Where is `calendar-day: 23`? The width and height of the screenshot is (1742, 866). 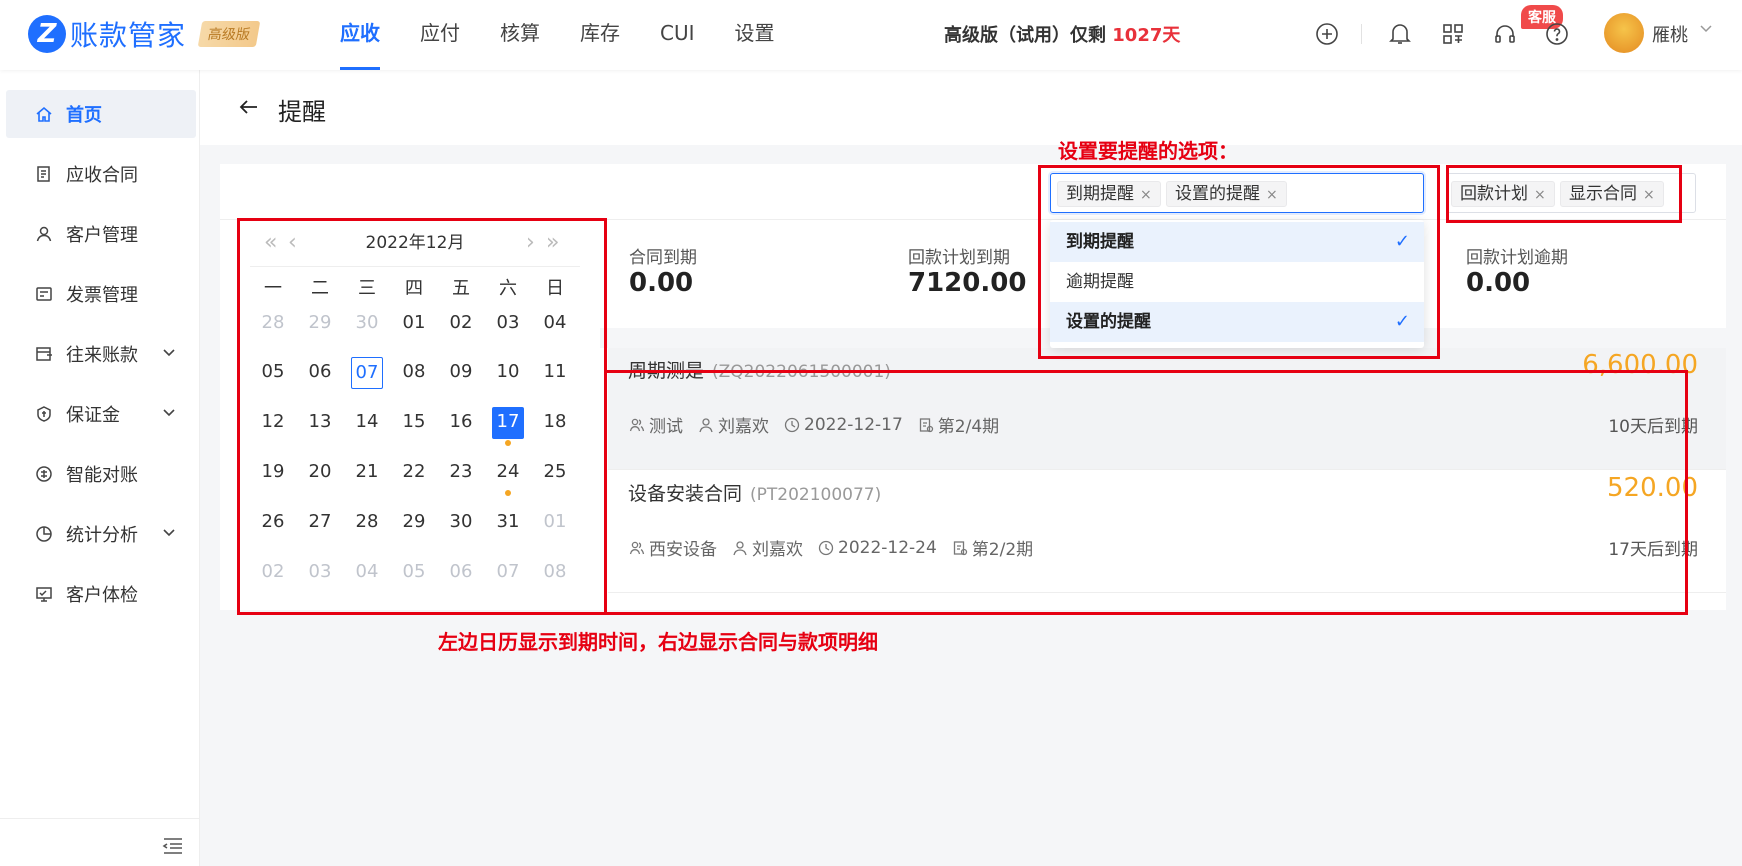
calendar-day: 23 is located at coordinates (461, 473).